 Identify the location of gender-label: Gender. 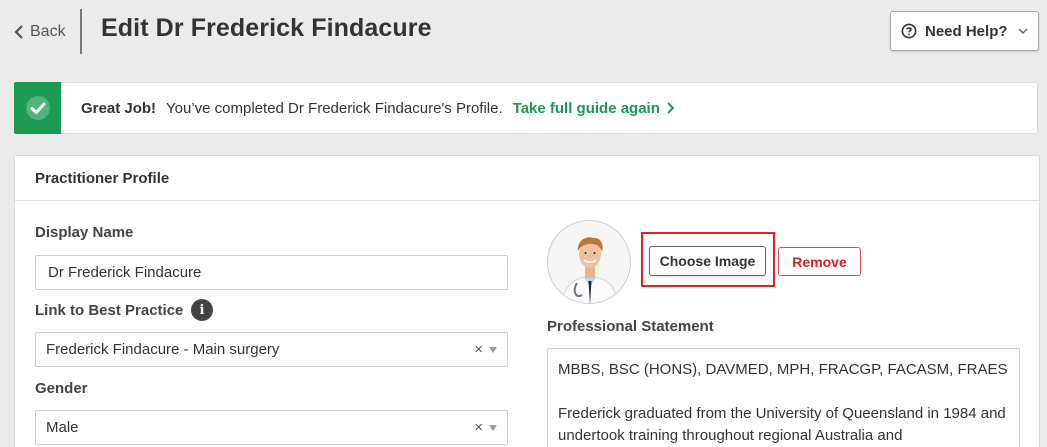
(61, 388).